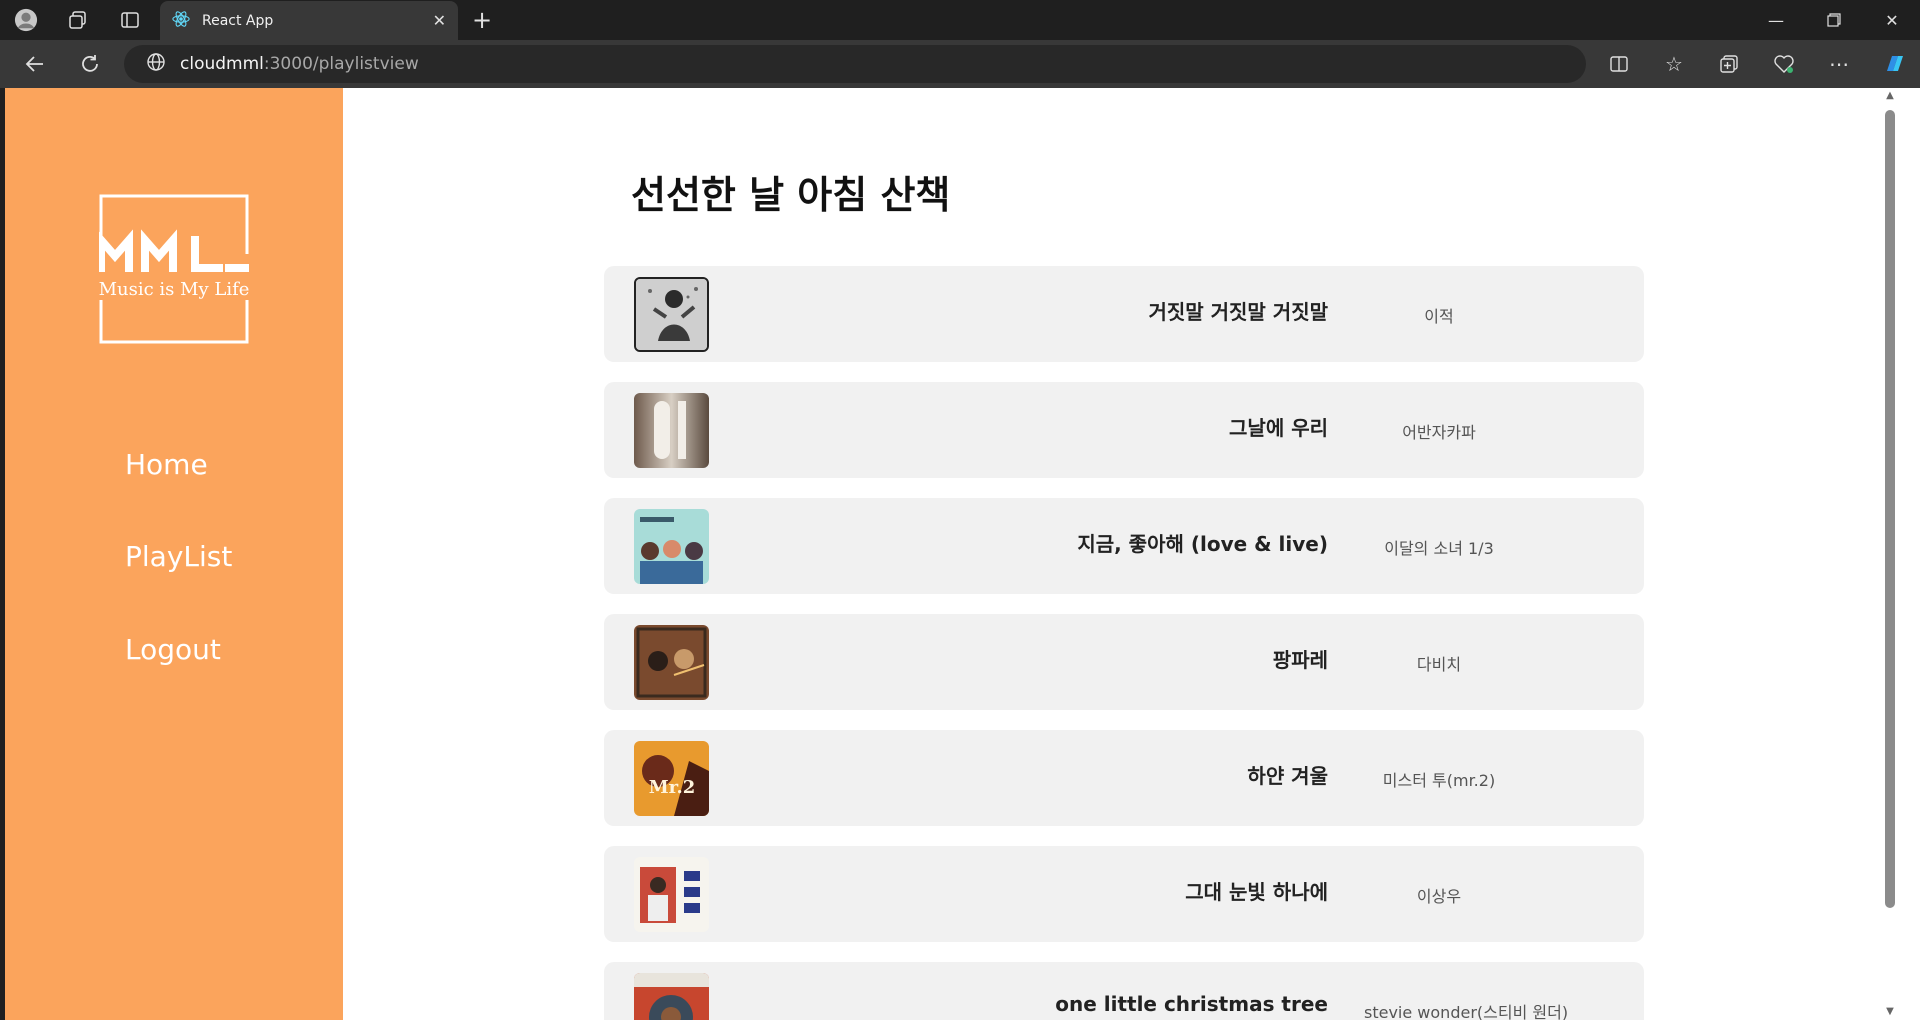 This screenshot has width=1920, height=1020. What do you see at coordinates (1300, 660) in the screenshot?
I see `song-title: 팡파레` at bounding box center [1300, 660].